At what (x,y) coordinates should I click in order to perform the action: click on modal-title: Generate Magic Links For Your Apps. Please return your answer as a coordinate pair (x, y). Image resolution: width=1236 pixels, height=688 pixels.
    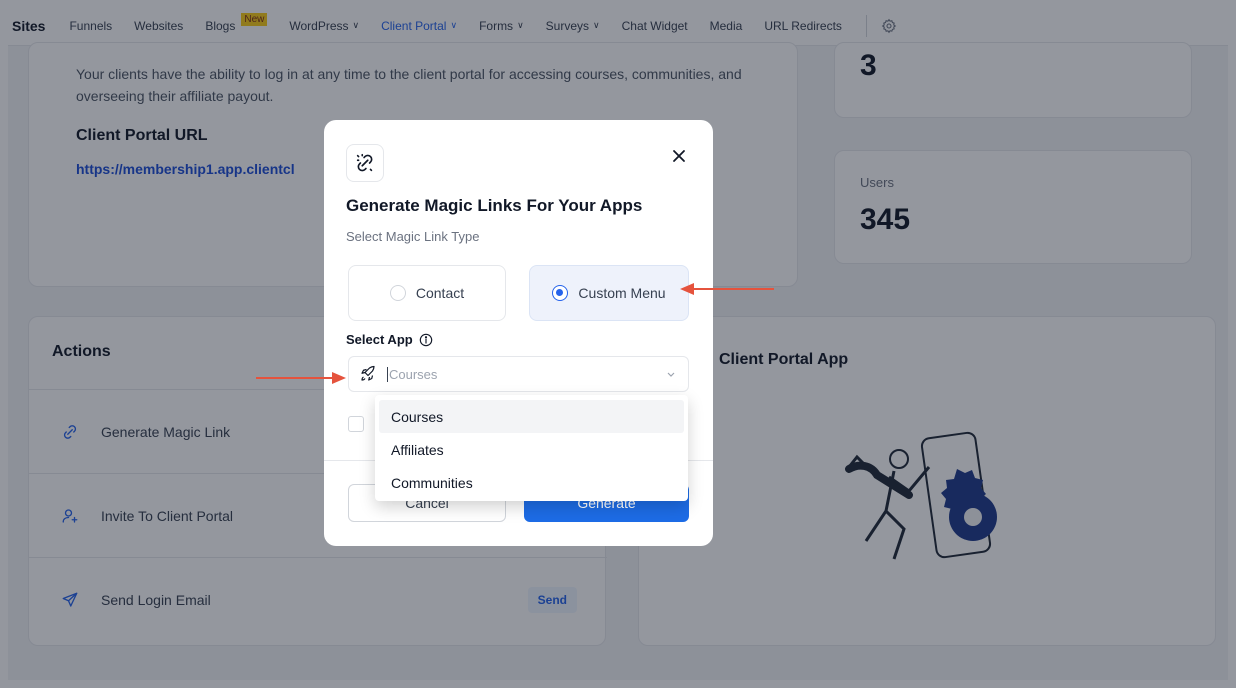
    Looking at the image, I should click on (494, 205).